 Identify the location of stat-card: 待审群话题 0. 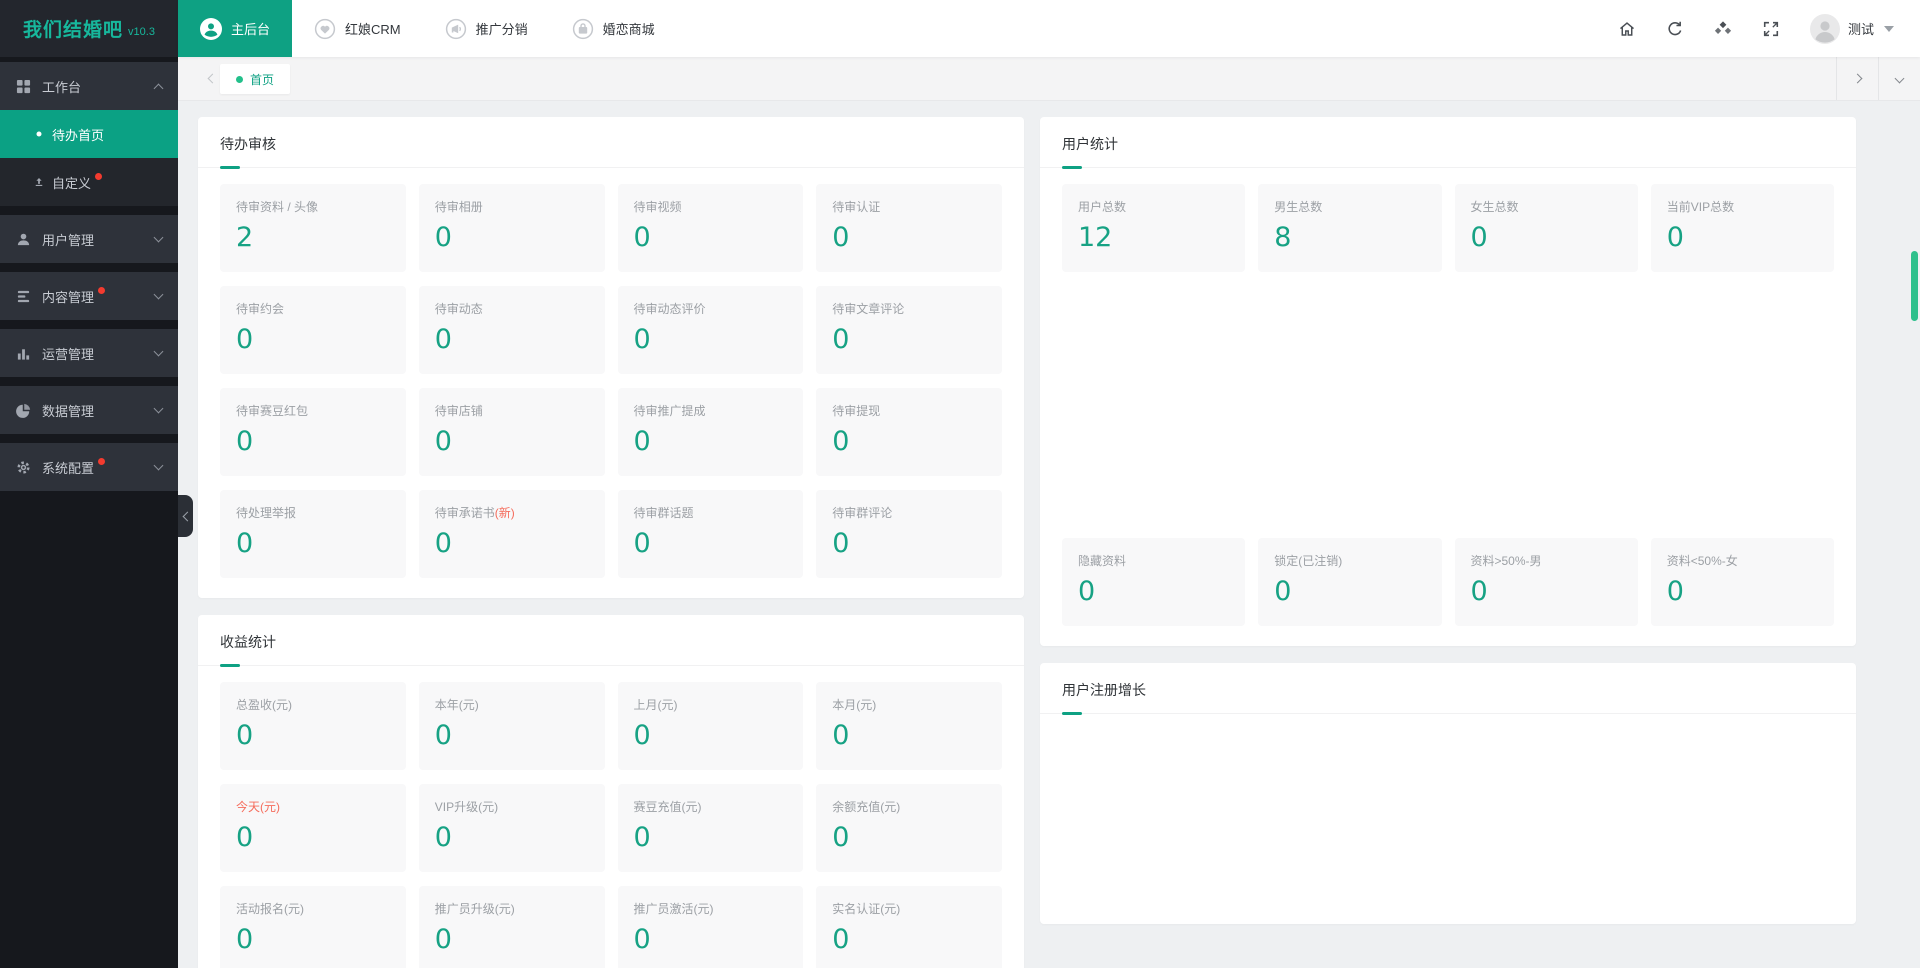
(710, 534).